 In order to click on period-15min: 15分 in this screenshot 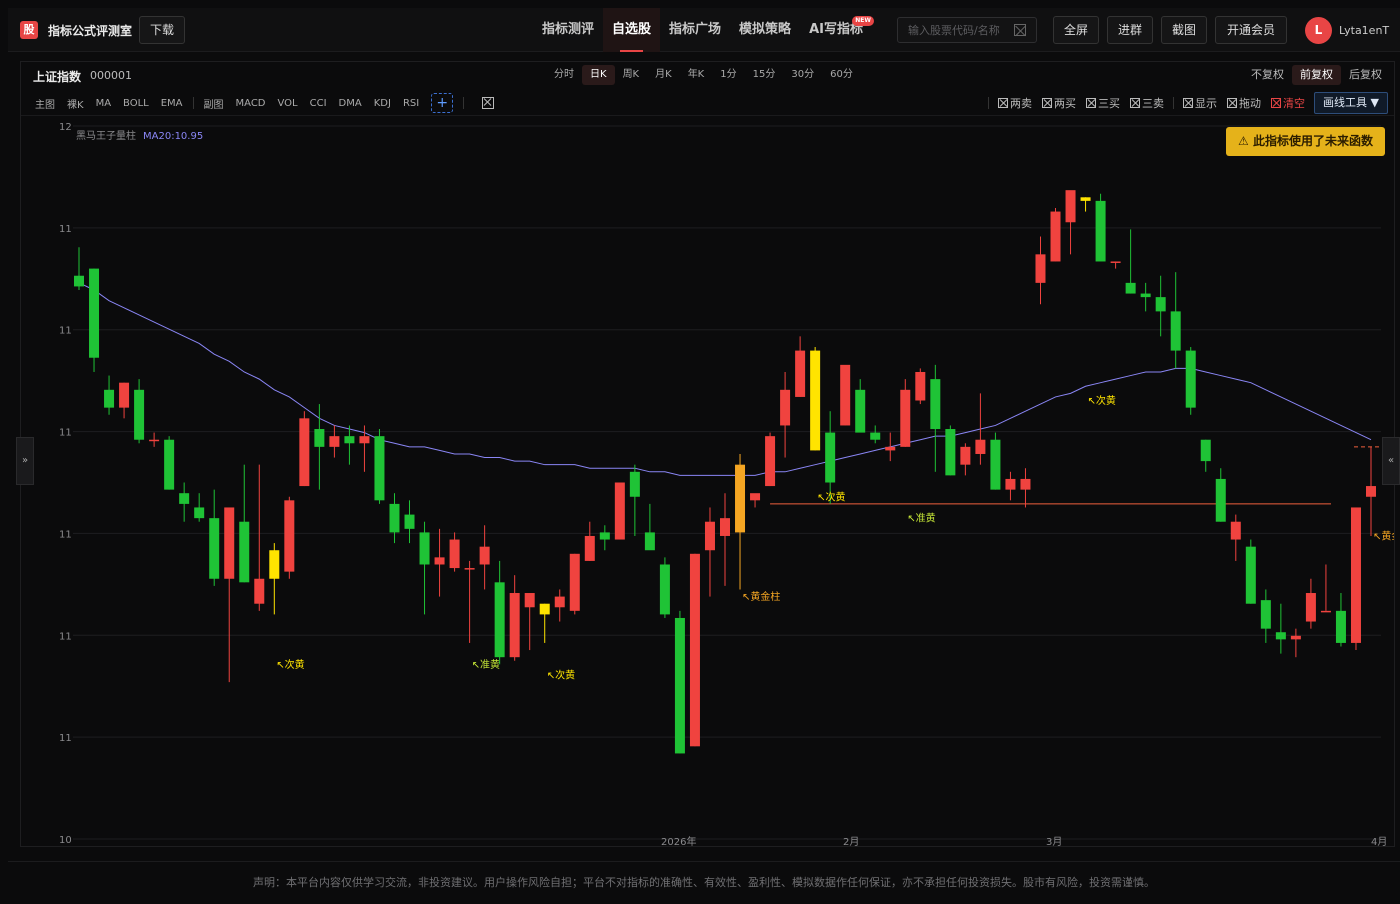, I will do `click(764, 75)`.